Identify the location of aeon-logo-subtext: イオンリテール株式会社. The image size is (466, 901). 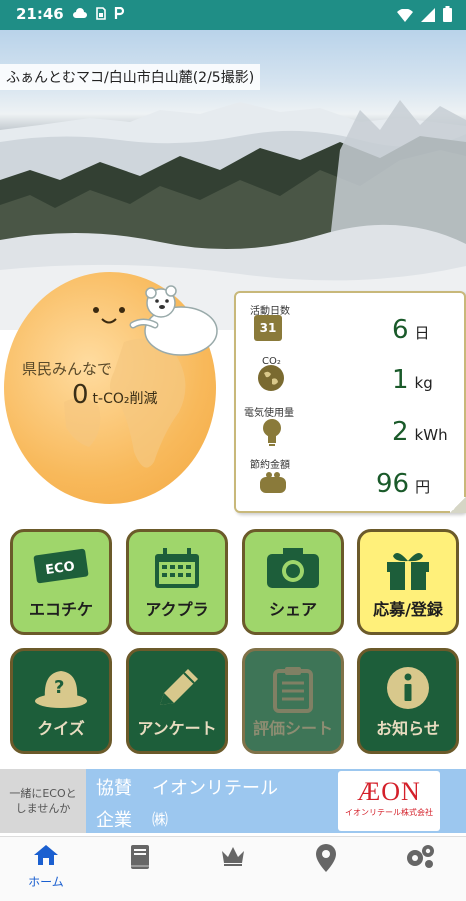
(389, 812).